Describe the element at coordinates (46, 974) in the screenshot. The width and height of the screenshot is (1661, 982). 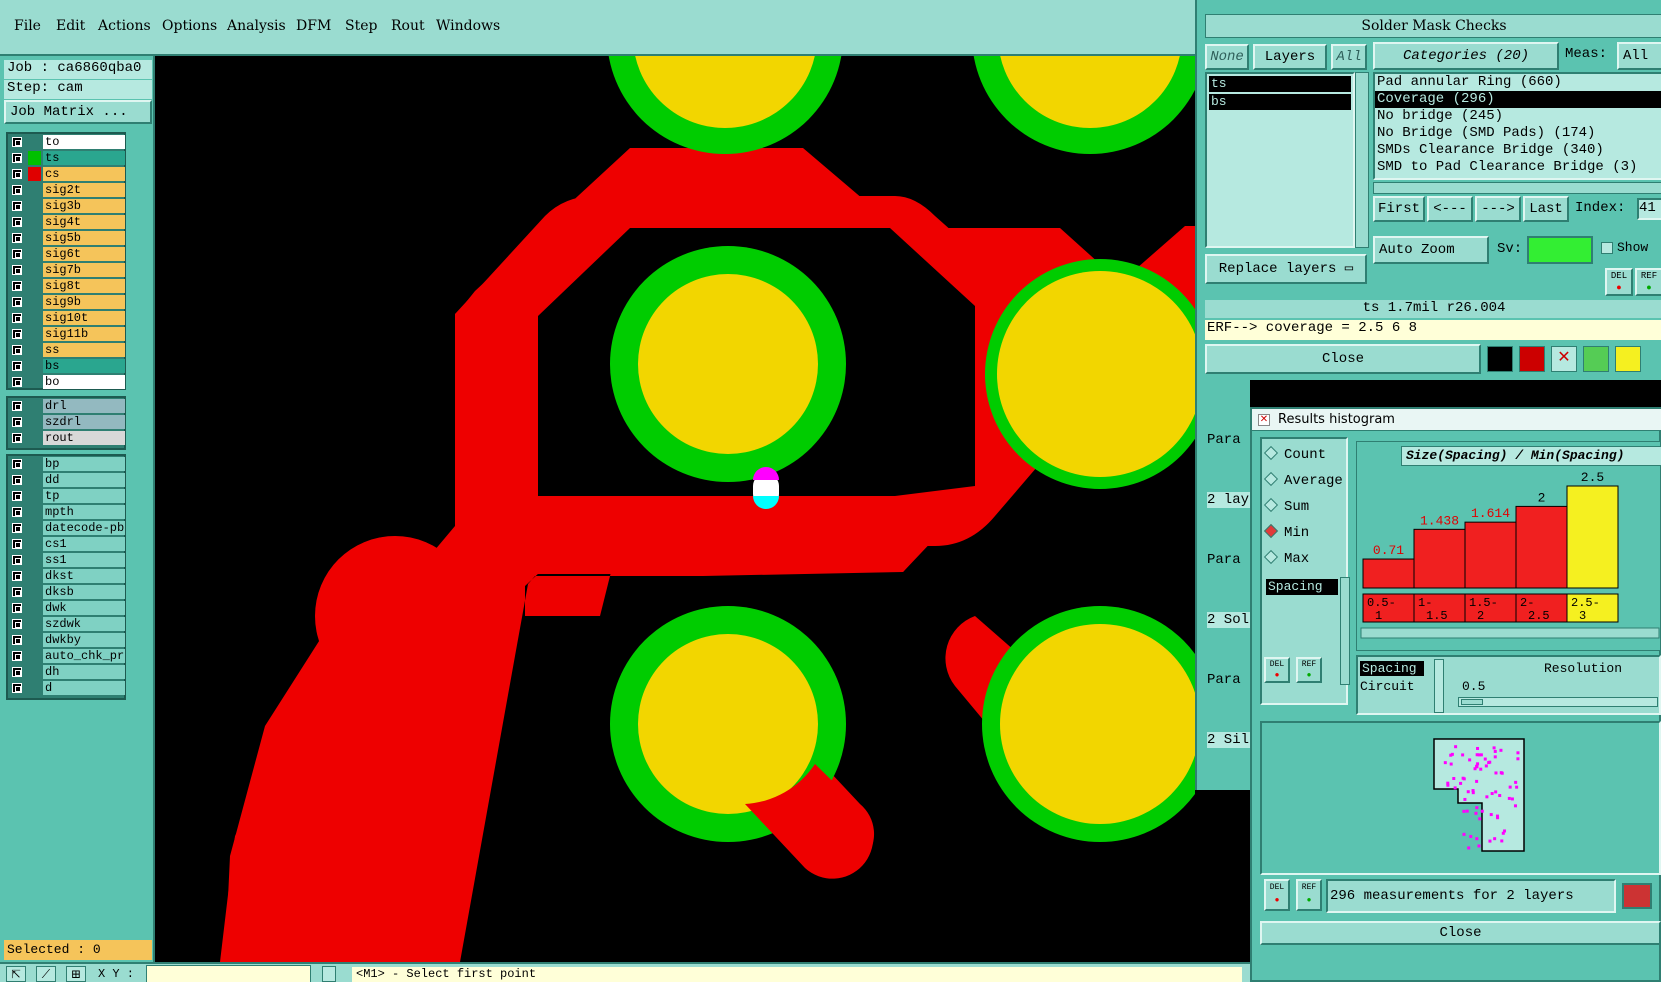
I see `measure-tool-icon: ⟋` at that location.